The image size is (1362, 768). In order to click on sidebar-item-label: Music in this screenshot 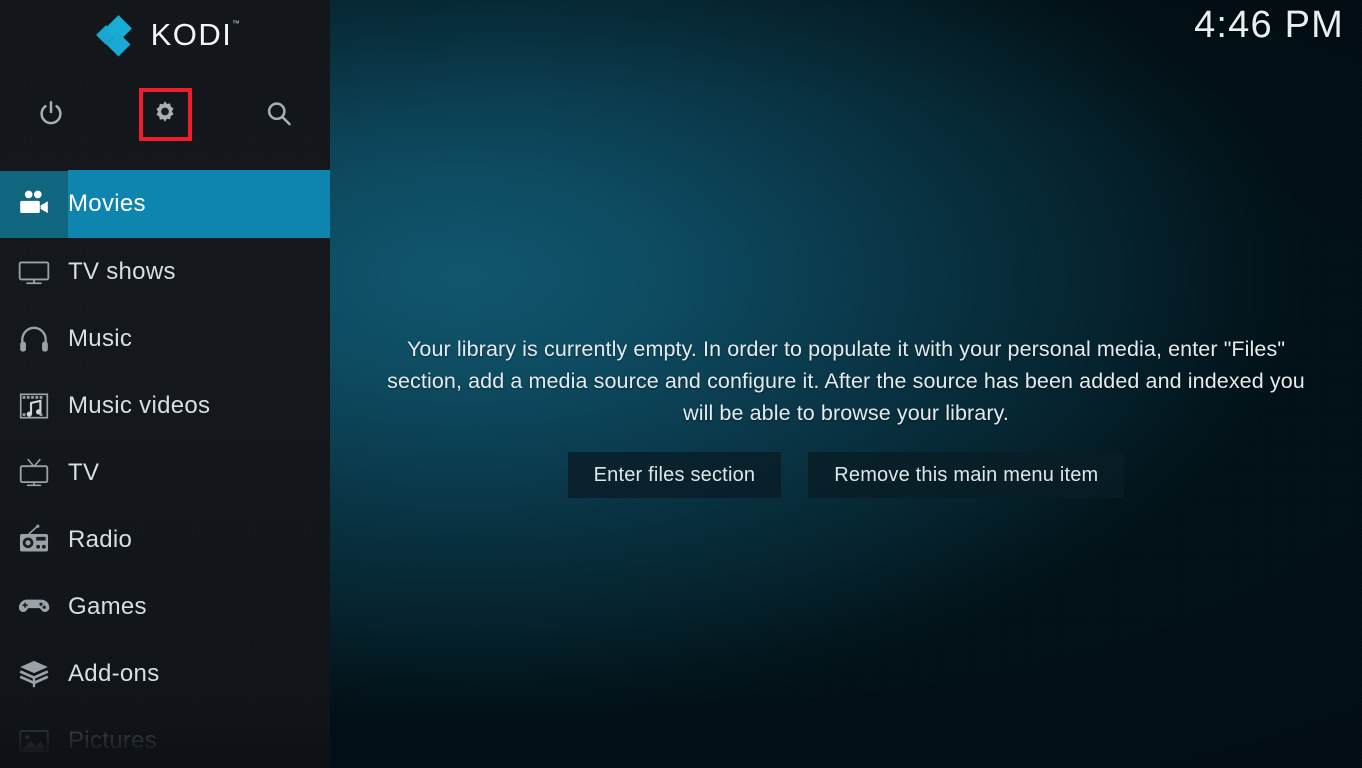, I will do `click(100, 338)`.